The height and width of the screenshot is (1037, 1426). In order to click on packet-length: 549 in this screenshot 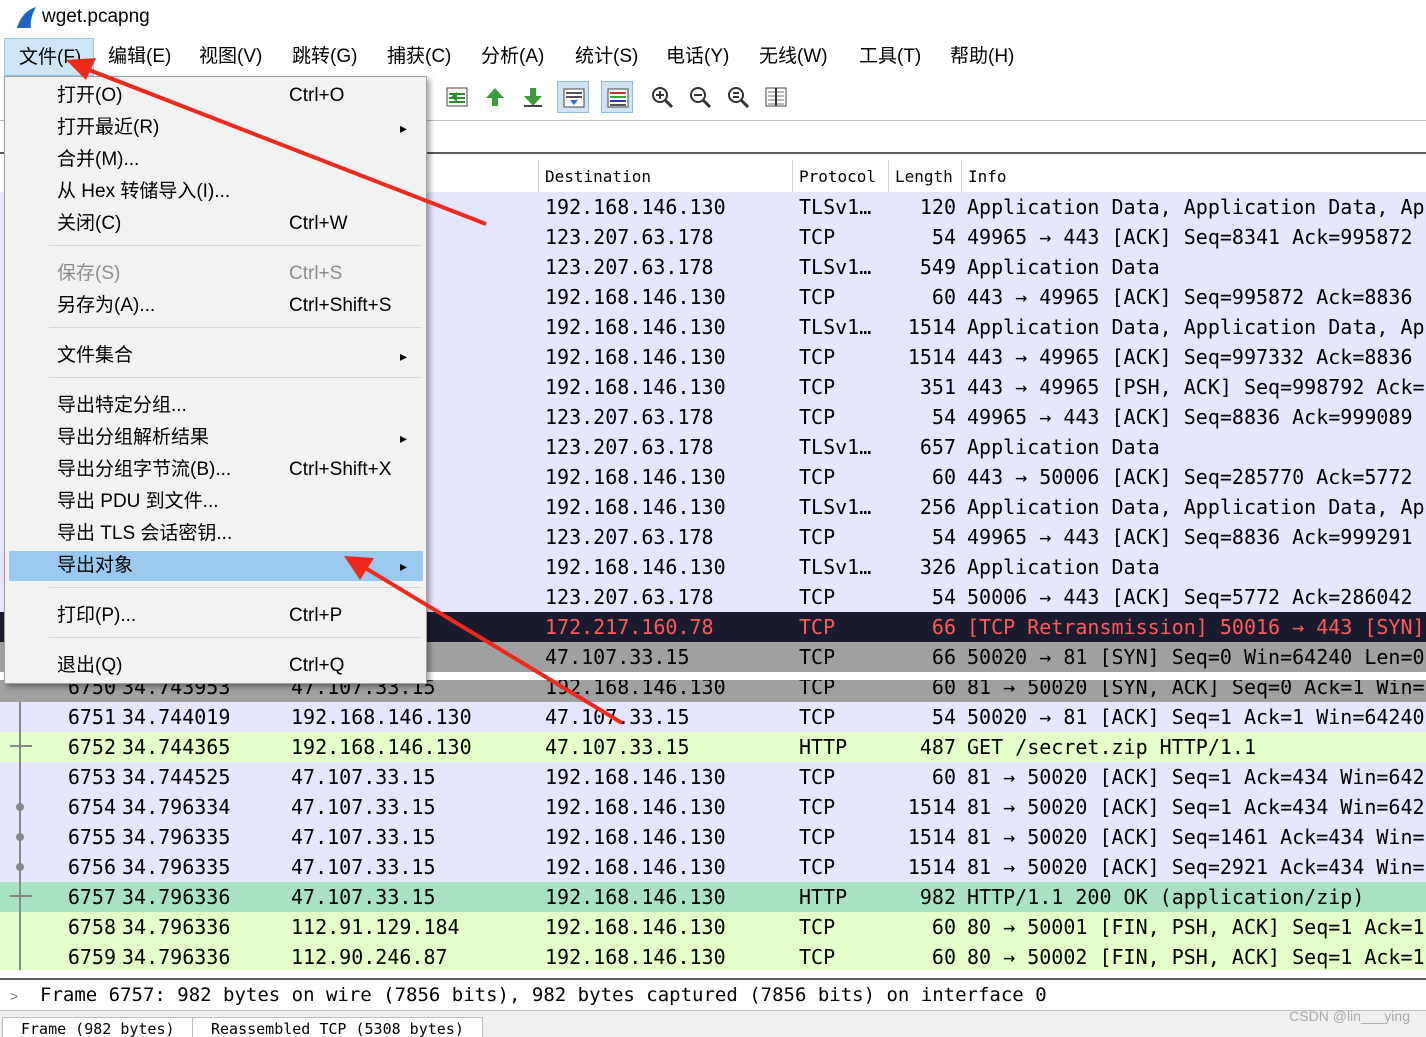, I will do `click(937, 267)`.